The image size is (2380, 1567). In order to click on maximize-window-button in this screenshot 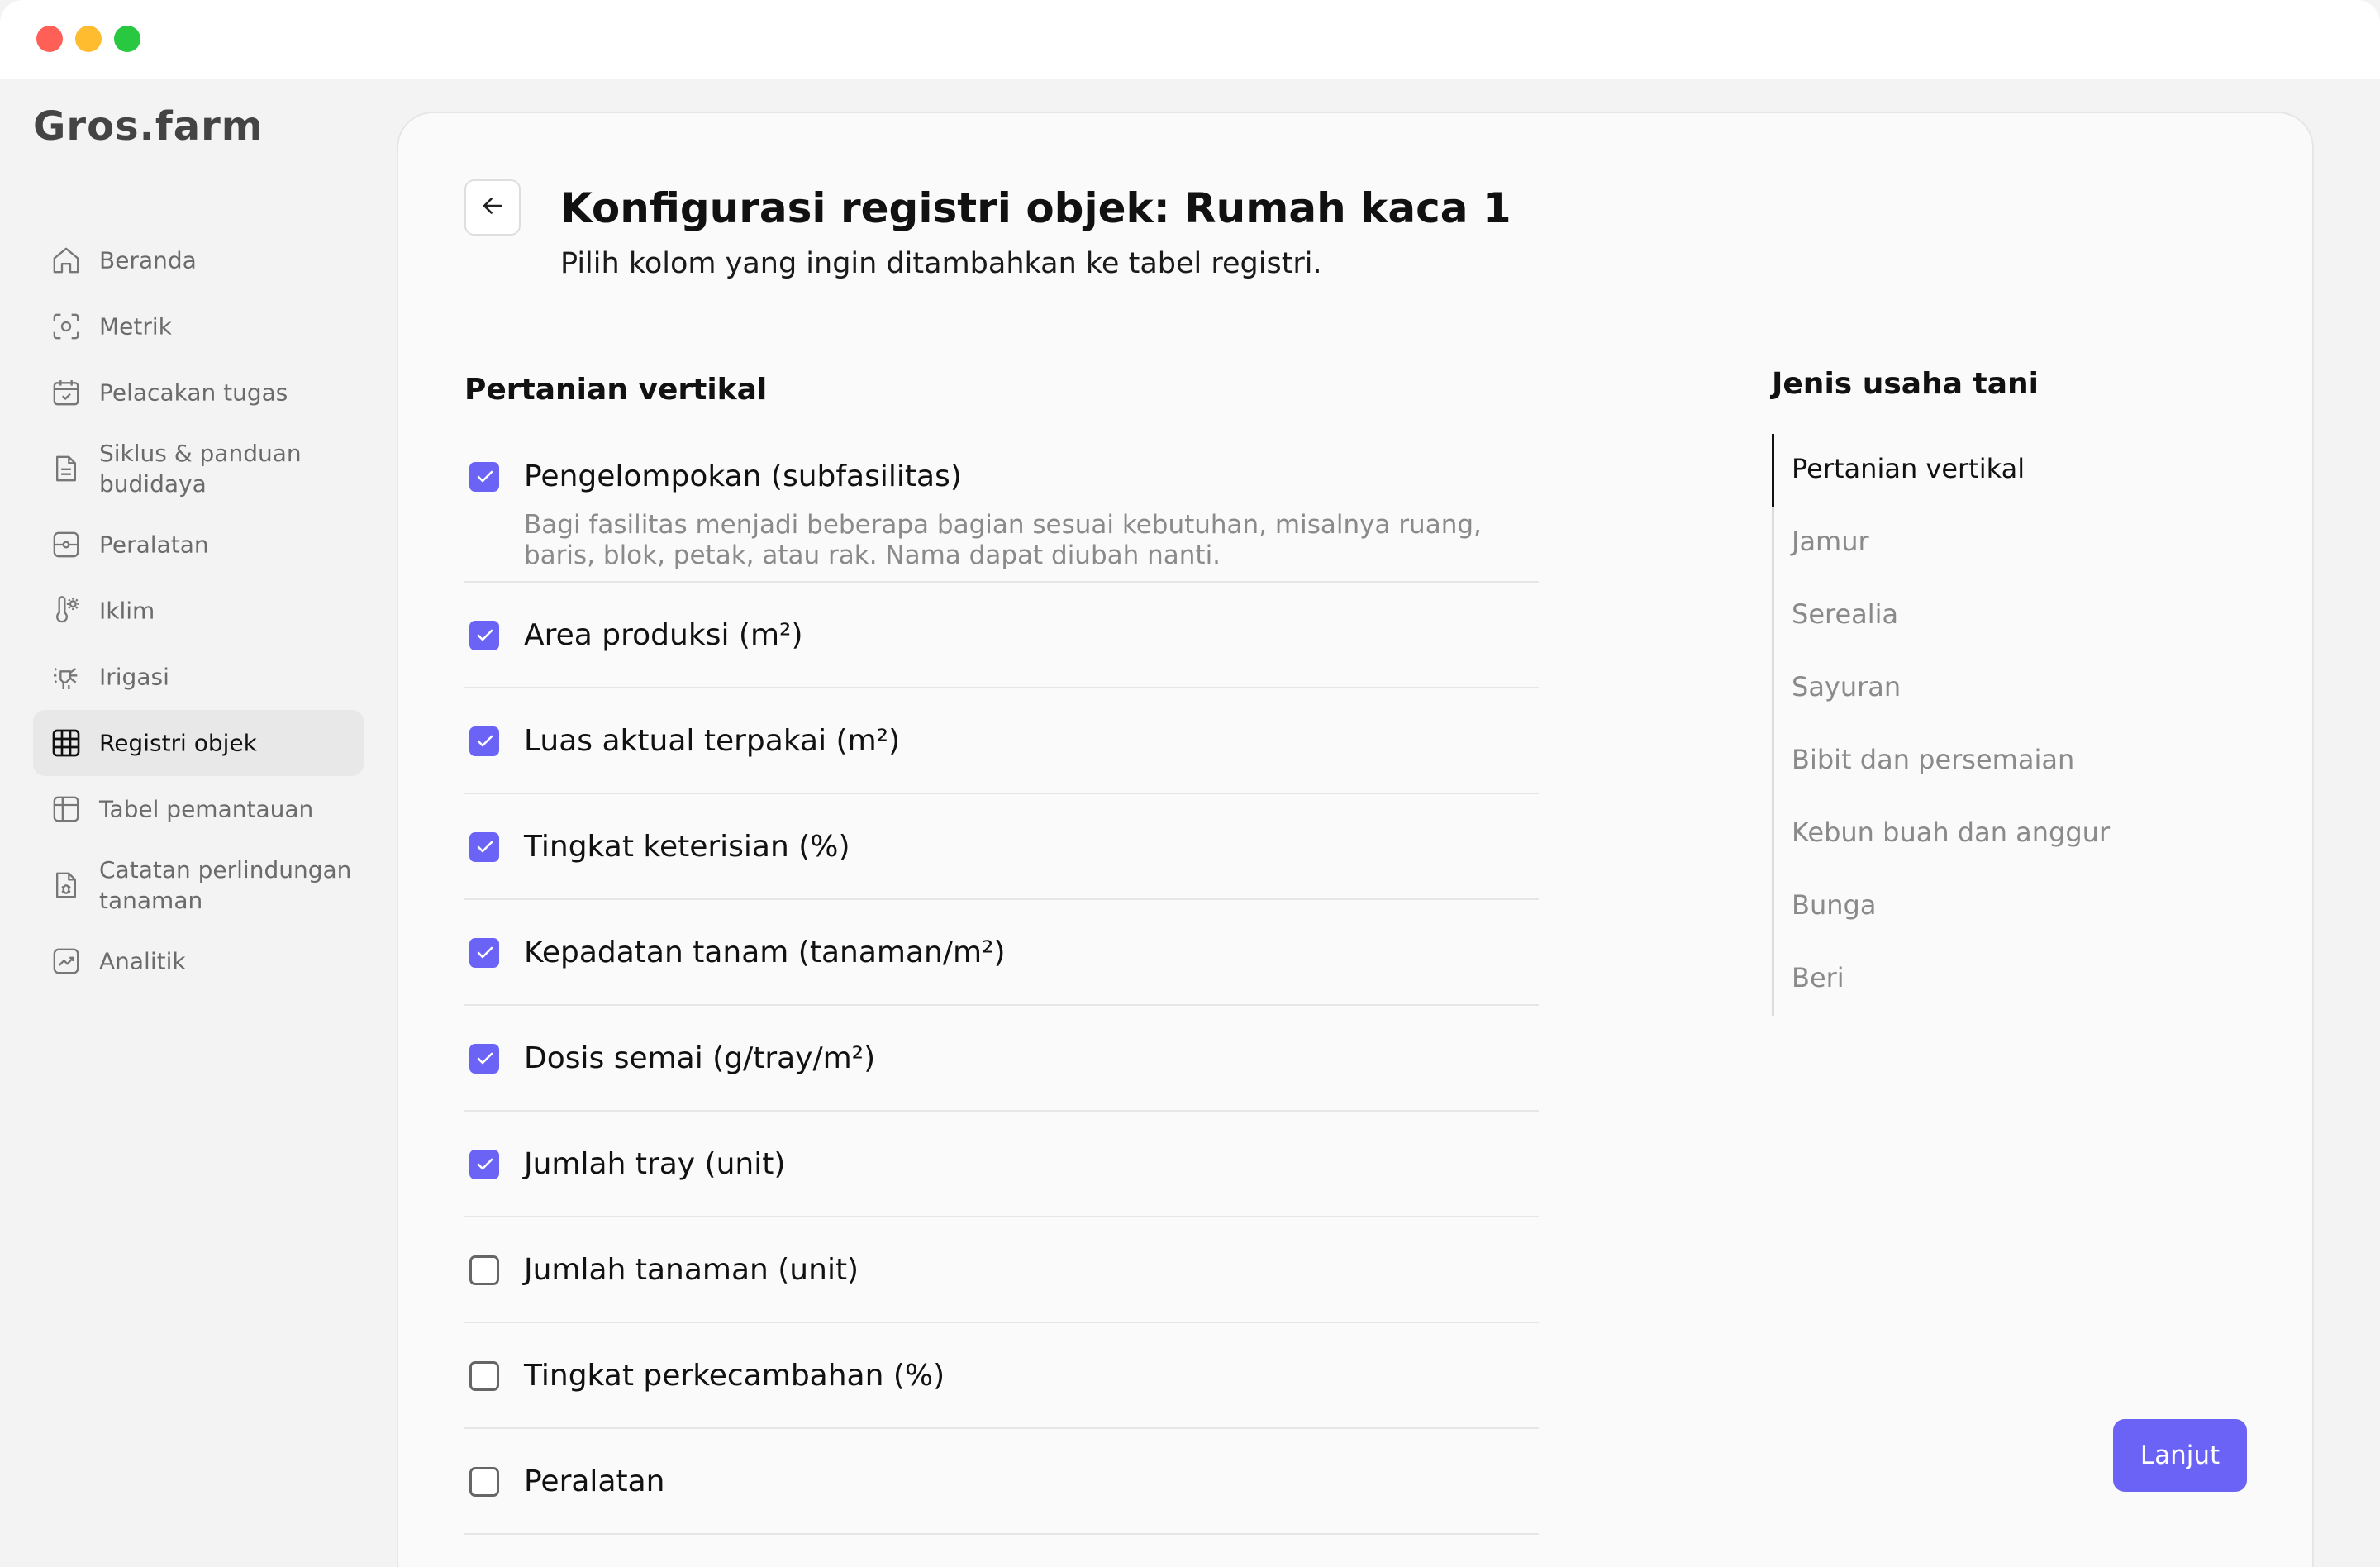, I will do `click(127, 39)`.